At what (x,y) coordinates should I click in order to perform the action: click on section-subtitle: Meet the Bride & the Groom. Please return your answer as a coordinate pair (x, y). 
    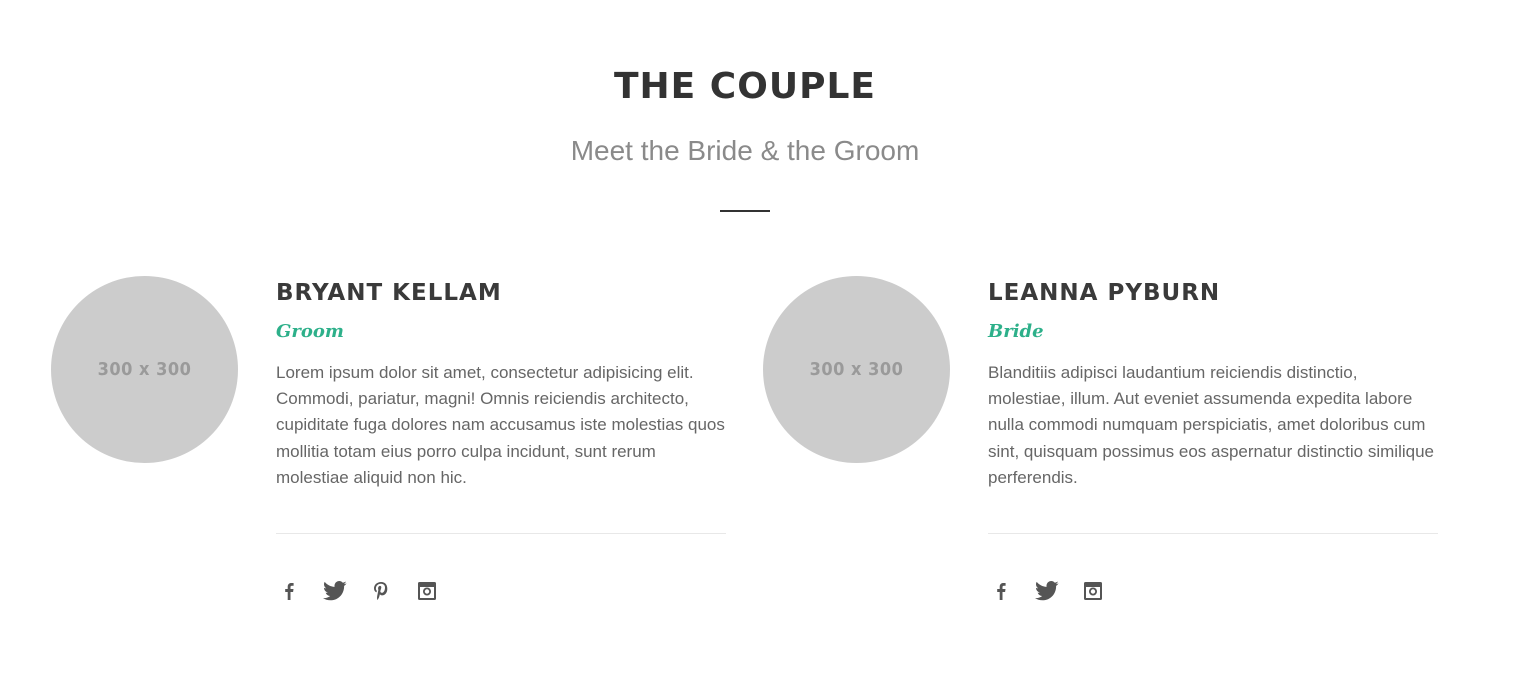
    Looking at the image, I should click on (745, 150).